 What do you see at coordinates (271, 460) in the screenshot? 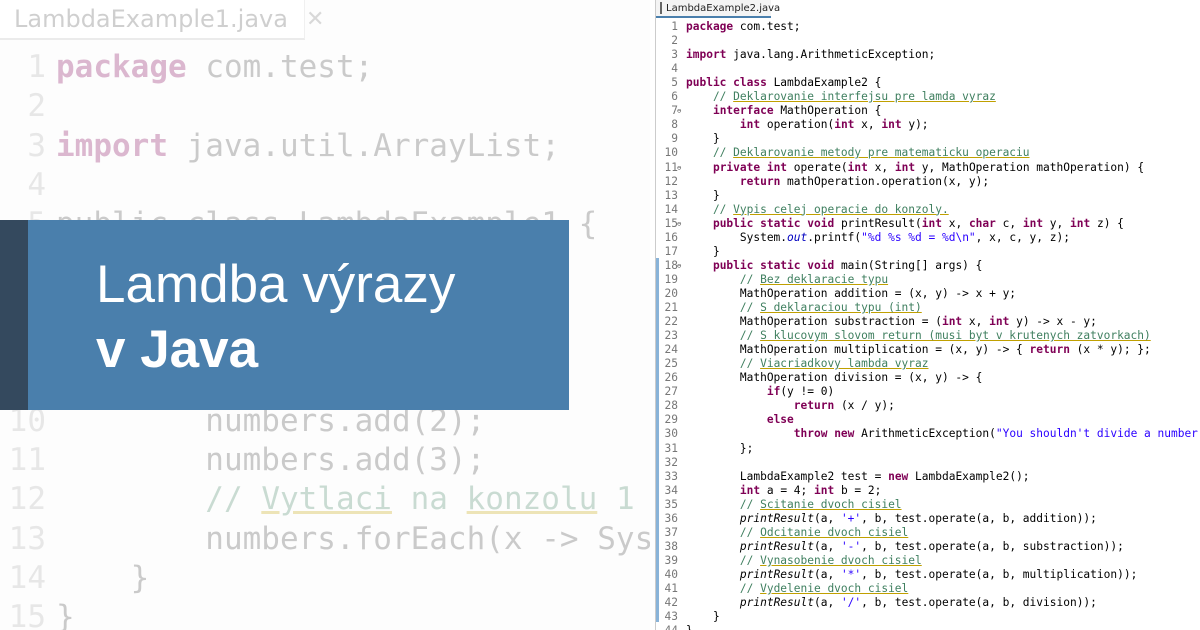
I see `code-token: numbers.add(3);` at bounding box center [271, 460].